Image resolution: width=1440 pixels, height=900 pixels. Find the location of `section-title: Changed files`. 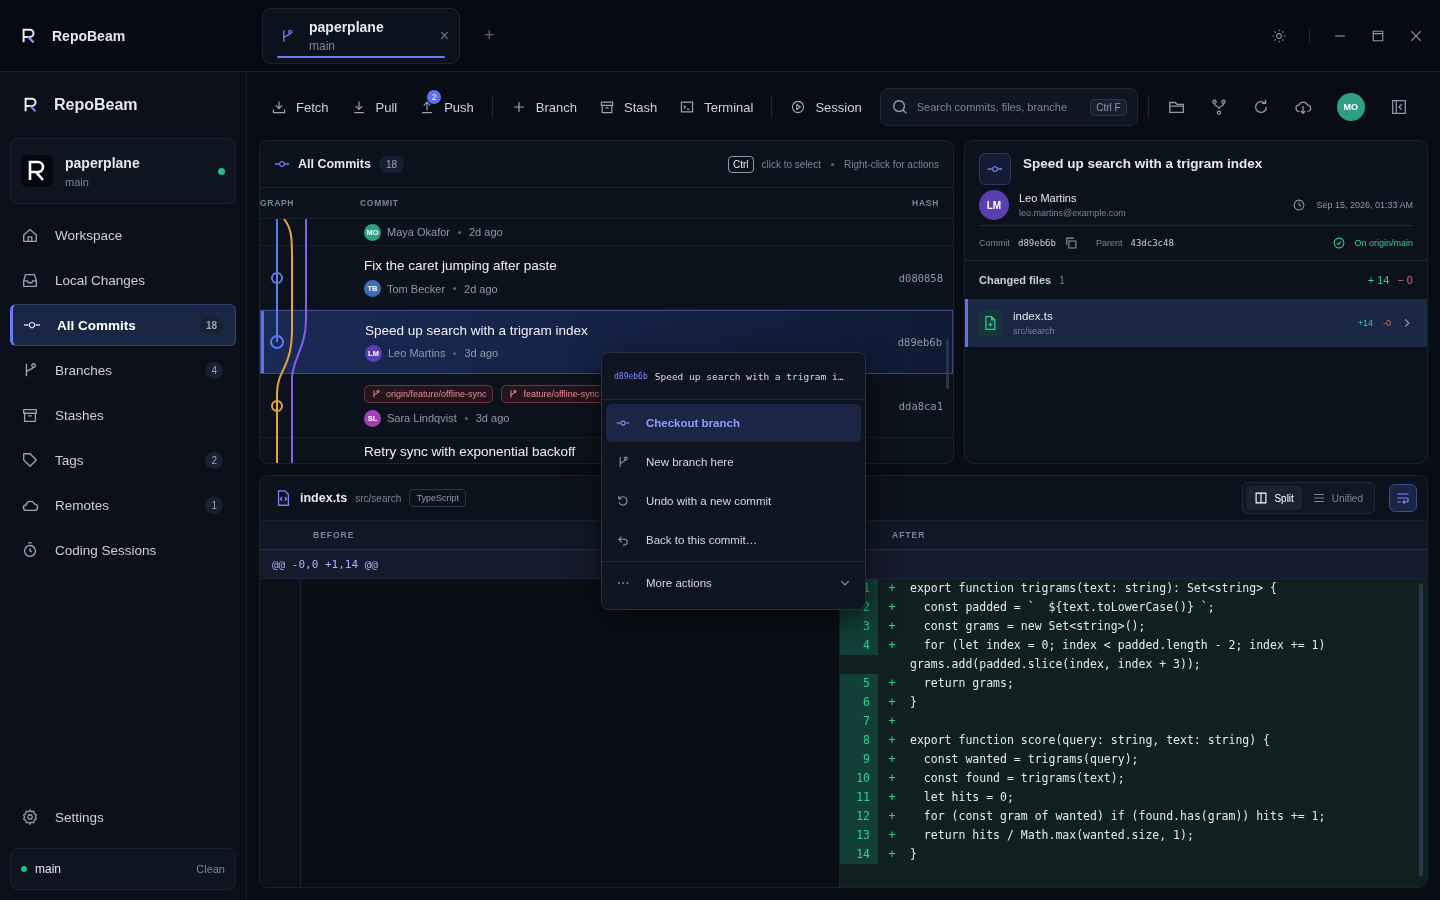

section-title: Changed files is located at coordinates (1015, 280).